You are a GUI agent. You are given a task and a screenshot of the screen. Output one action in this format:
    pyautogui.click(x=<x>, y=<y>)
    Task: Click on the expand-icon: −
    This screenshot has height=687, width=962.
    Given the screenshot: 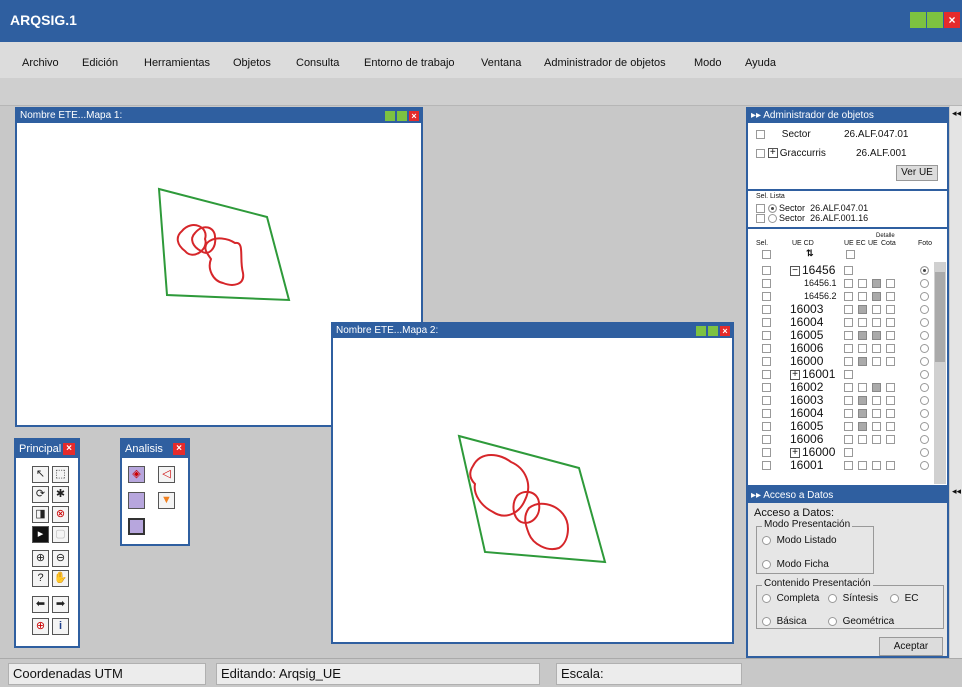 What is the action you would take?
    pyautogui.click(x=795, y=270)
    